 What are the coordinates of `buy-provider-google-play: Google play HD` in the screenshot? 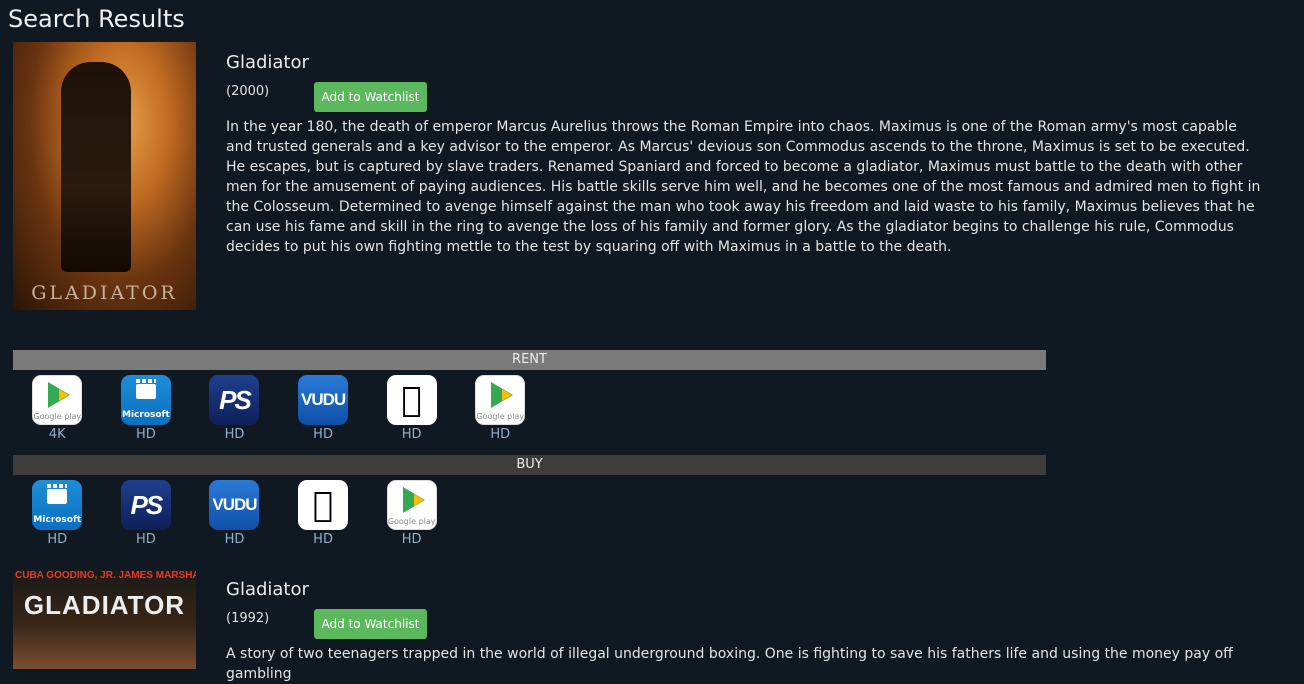 It's located at (411, 513).